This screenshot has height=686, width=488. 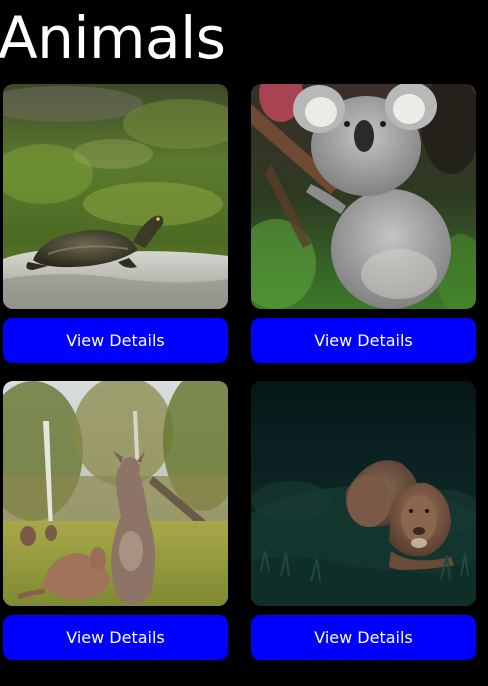 What do you see at coordinates (115, 340) in the screenshot?
I see `view-details-button-turtle: View Details` at bounding box center [115, 340].